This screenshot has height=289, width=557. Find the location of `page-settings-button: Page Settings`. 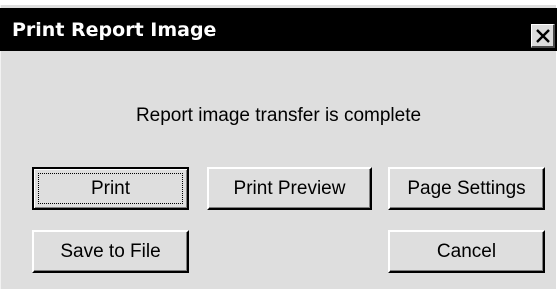

page-settings-button: Page Settings is located at coordinates (466, 188).